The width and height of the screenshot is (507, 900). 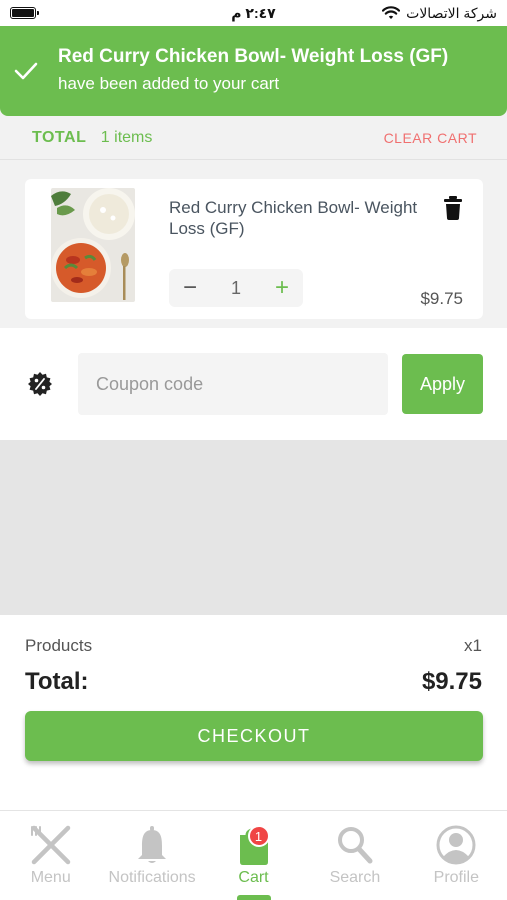 I want to click on carrier-name: شركة الاتصالات, so click(x=451, y=12).